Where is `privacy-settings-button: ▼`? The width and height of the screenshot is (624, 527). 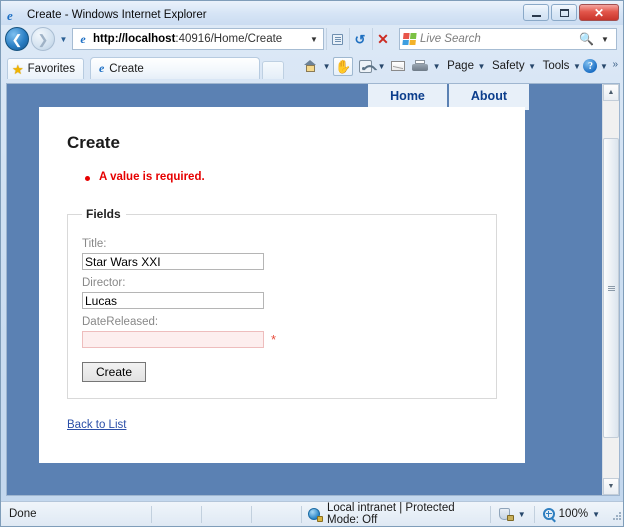
privacy-settings-button: ▼ is located at coordinates (511, 514).